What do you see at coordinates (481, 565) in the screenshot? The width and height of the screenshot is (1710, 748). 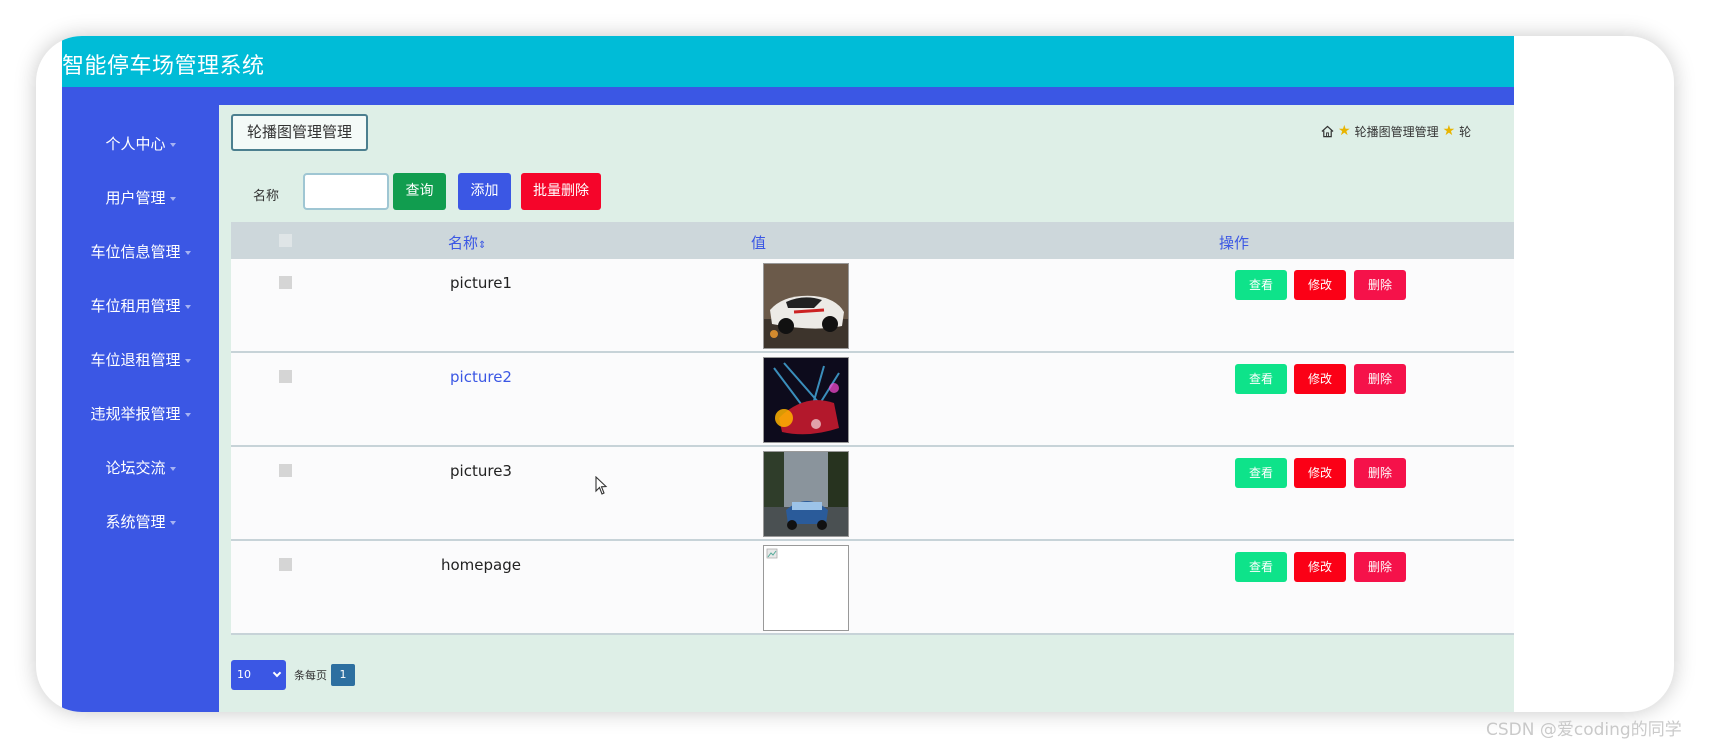 I see `row-name: homepage` at bounding box center [481, 565].